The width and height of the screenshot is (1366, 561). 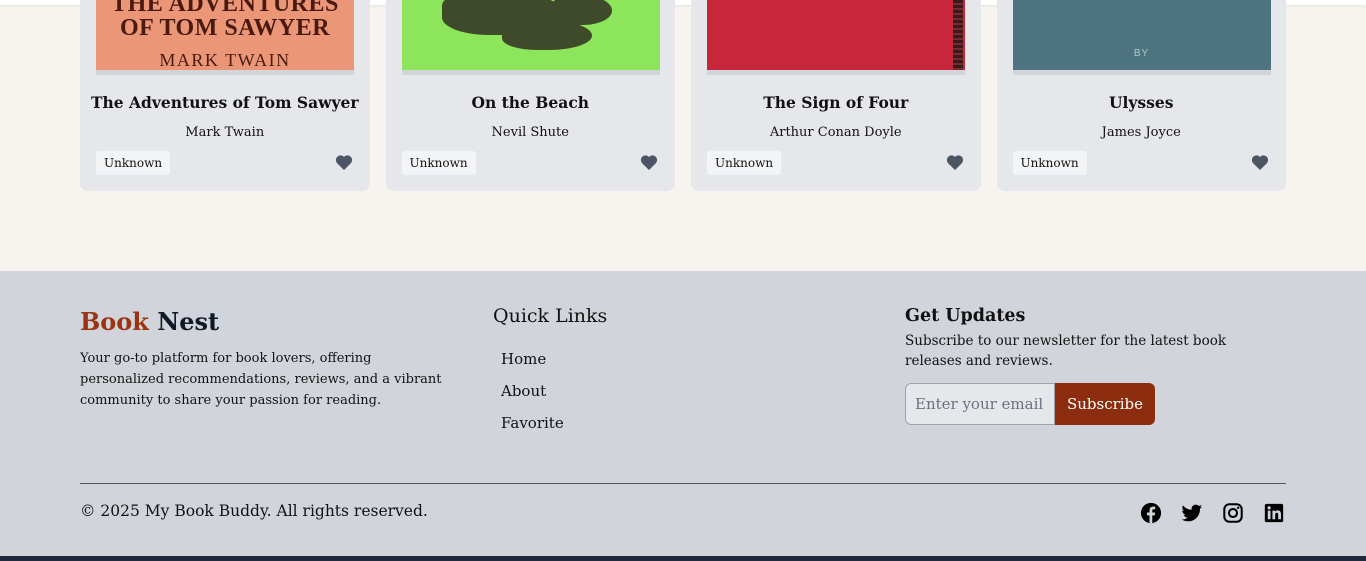 What do you see at coordinates (225, 132) in the screenshot?
I see `book-author: Mark Twain` at bounding box center [225, 132].